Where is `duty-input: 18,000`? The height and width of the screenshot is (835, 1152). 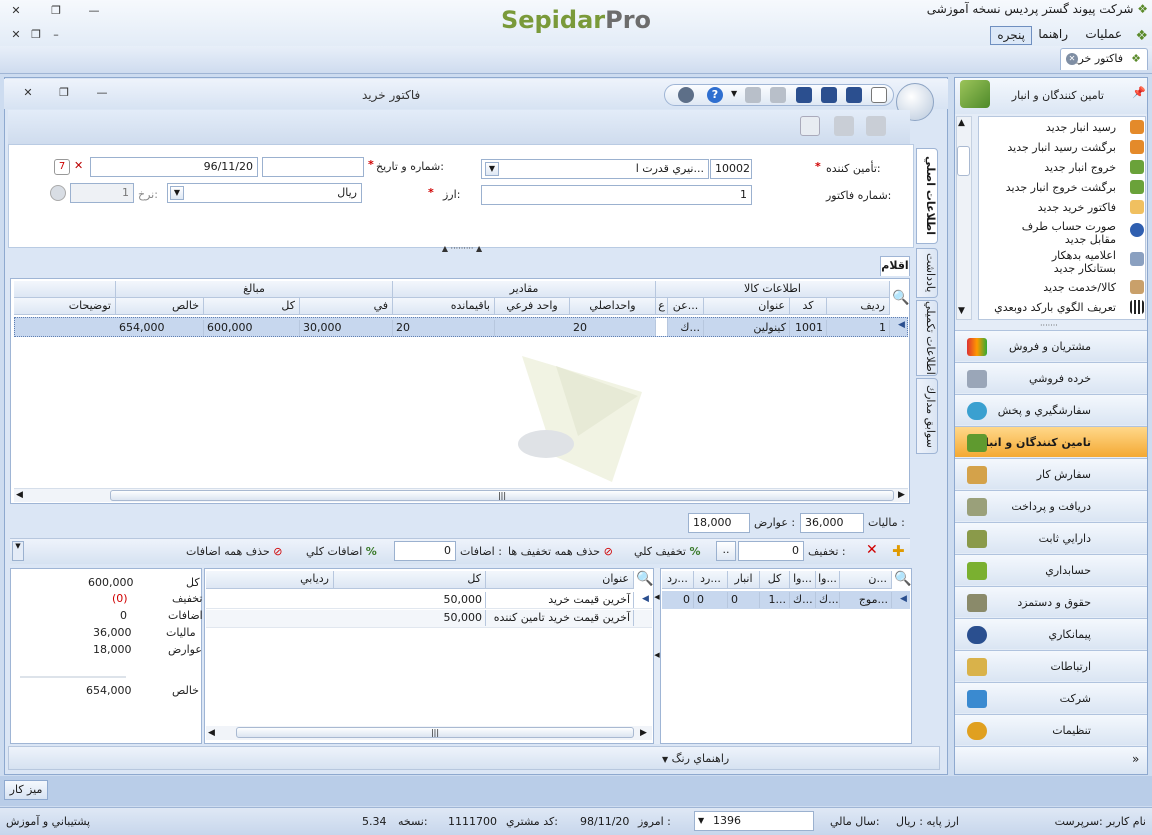 duty-input: 18,000 is located at coordinates (719, 523).